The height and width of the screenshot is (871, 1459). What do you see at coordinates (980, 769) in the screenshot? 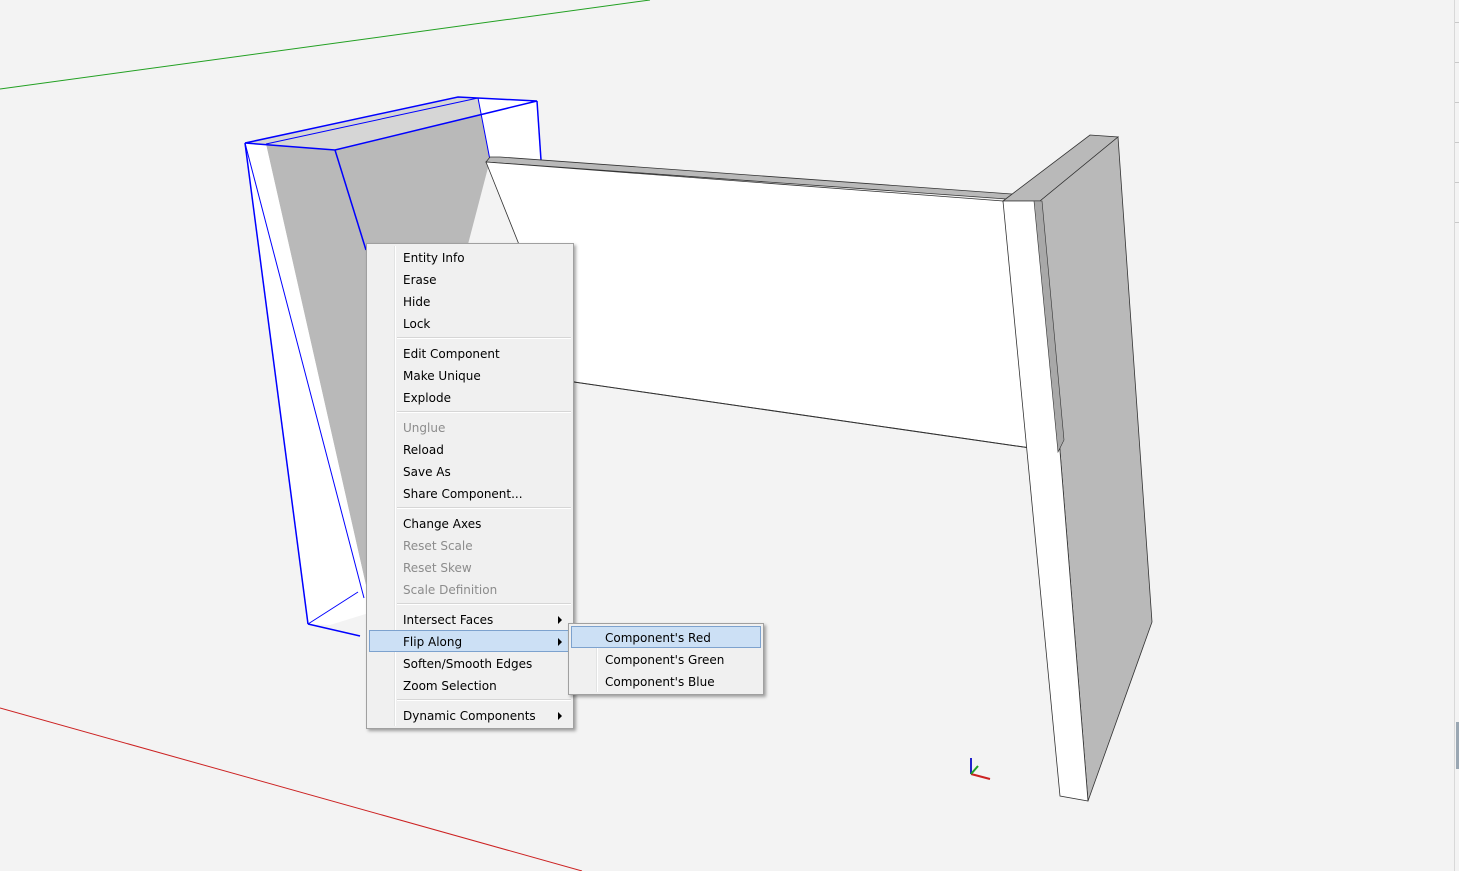
I see `axes-origin-gizmo` at bounding box center [980, 769].